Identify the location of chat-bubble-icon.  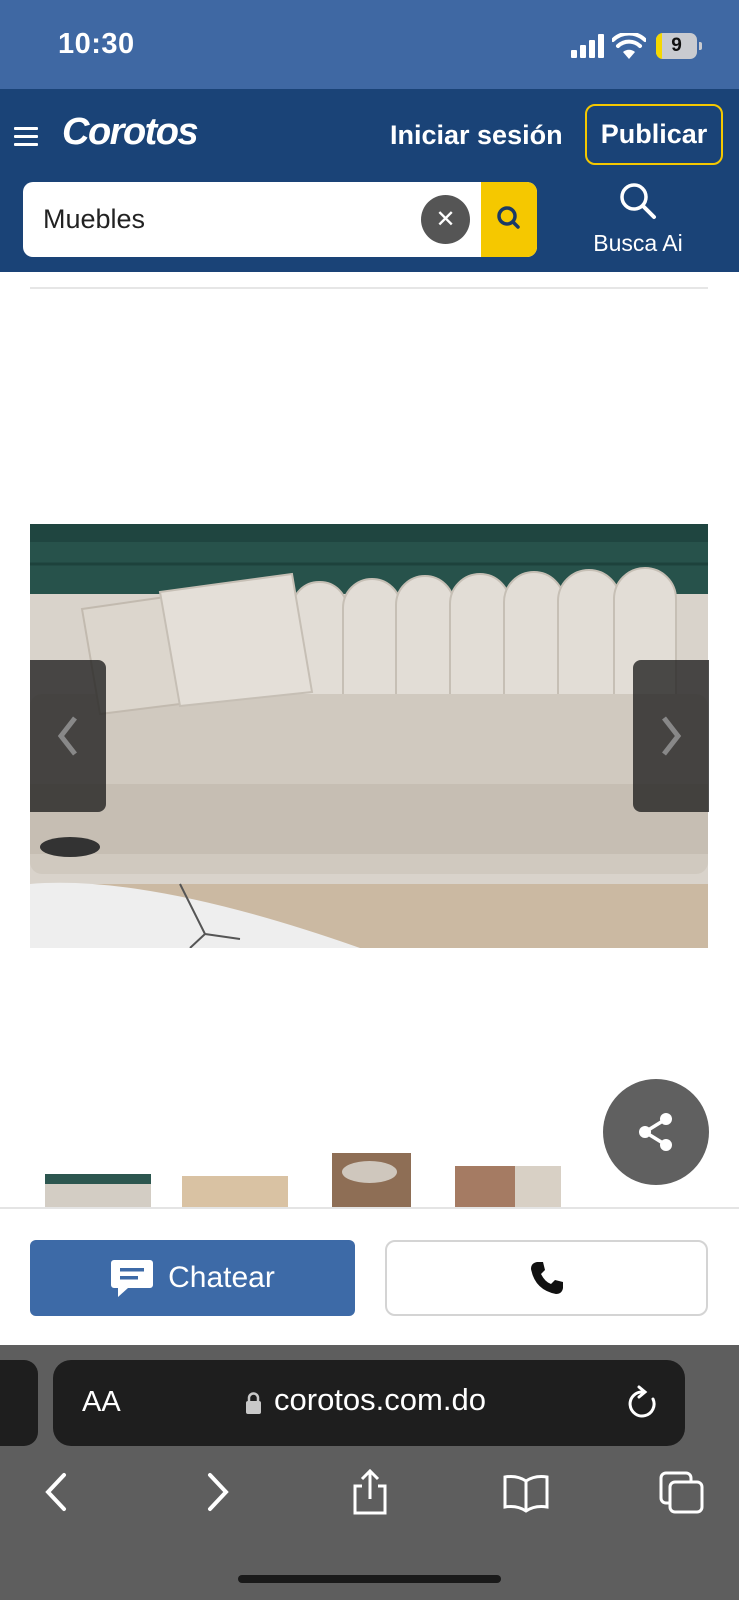
(132, 1278).